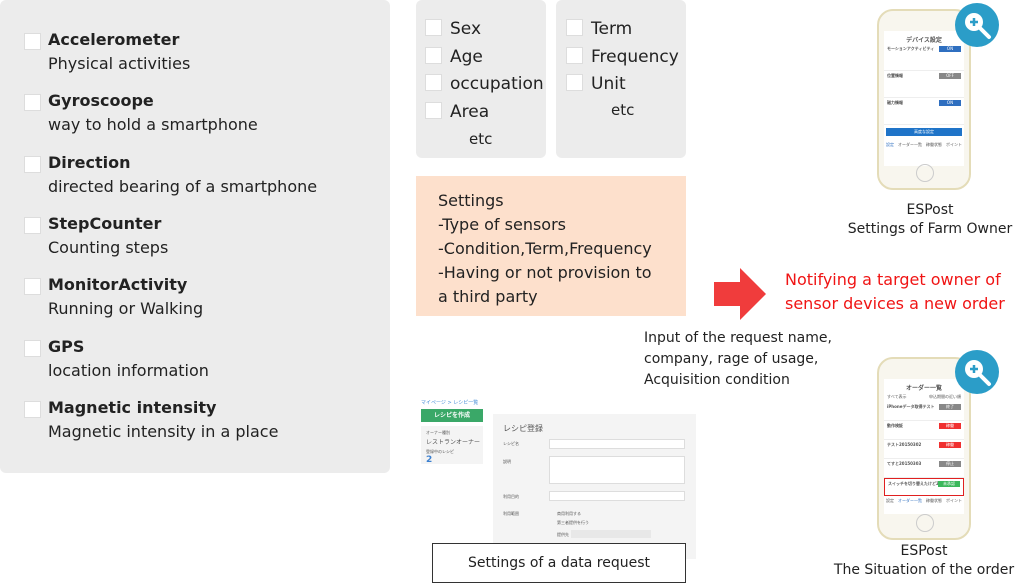 The height and width of the screenshot is (583, 1016). What do you see at coordinates (466, 56) in the screenshot?
I see `option-label: Age` at bounding box center [466, 56].